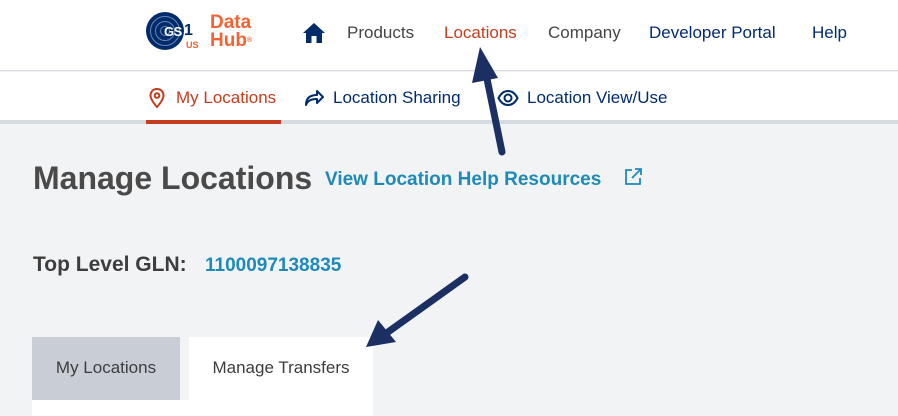 The width and height of the screenshot is (898, 416). What do you see at coordinates (157, 98) in the screenshot?
I see `map-pin-icon` at bounding box center [157, 98].